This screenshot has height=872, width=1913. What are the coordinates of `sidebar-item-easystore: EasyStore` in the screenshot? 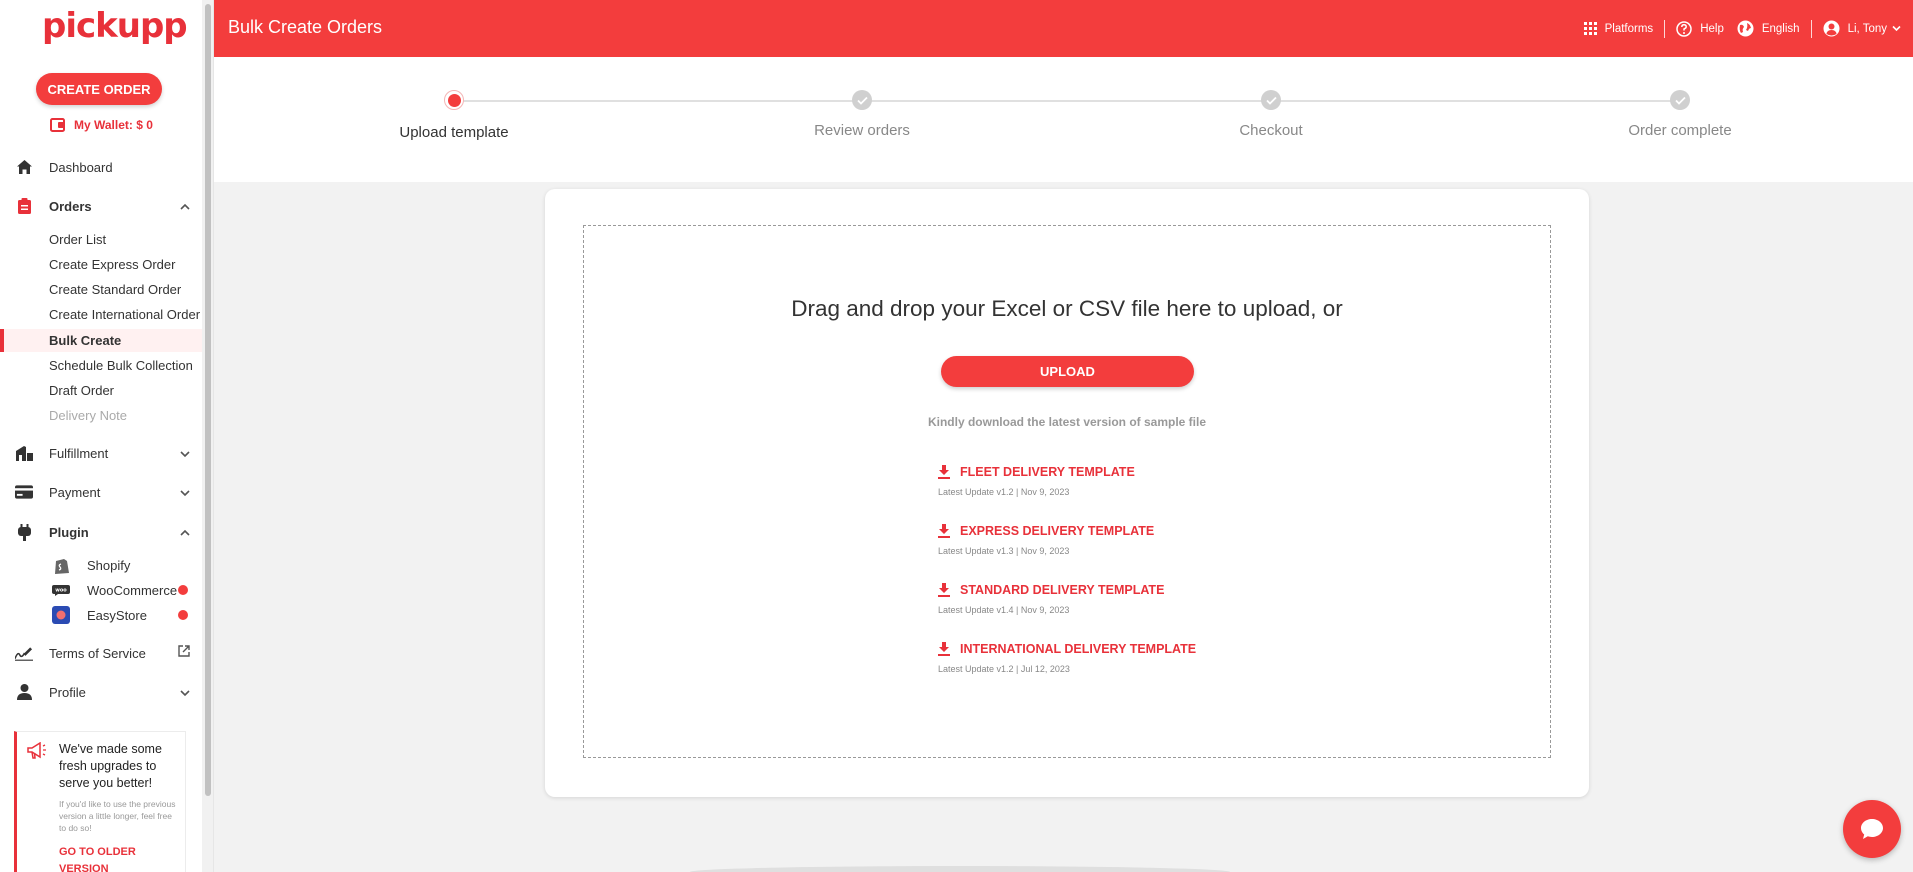 It's located at (127, 615).